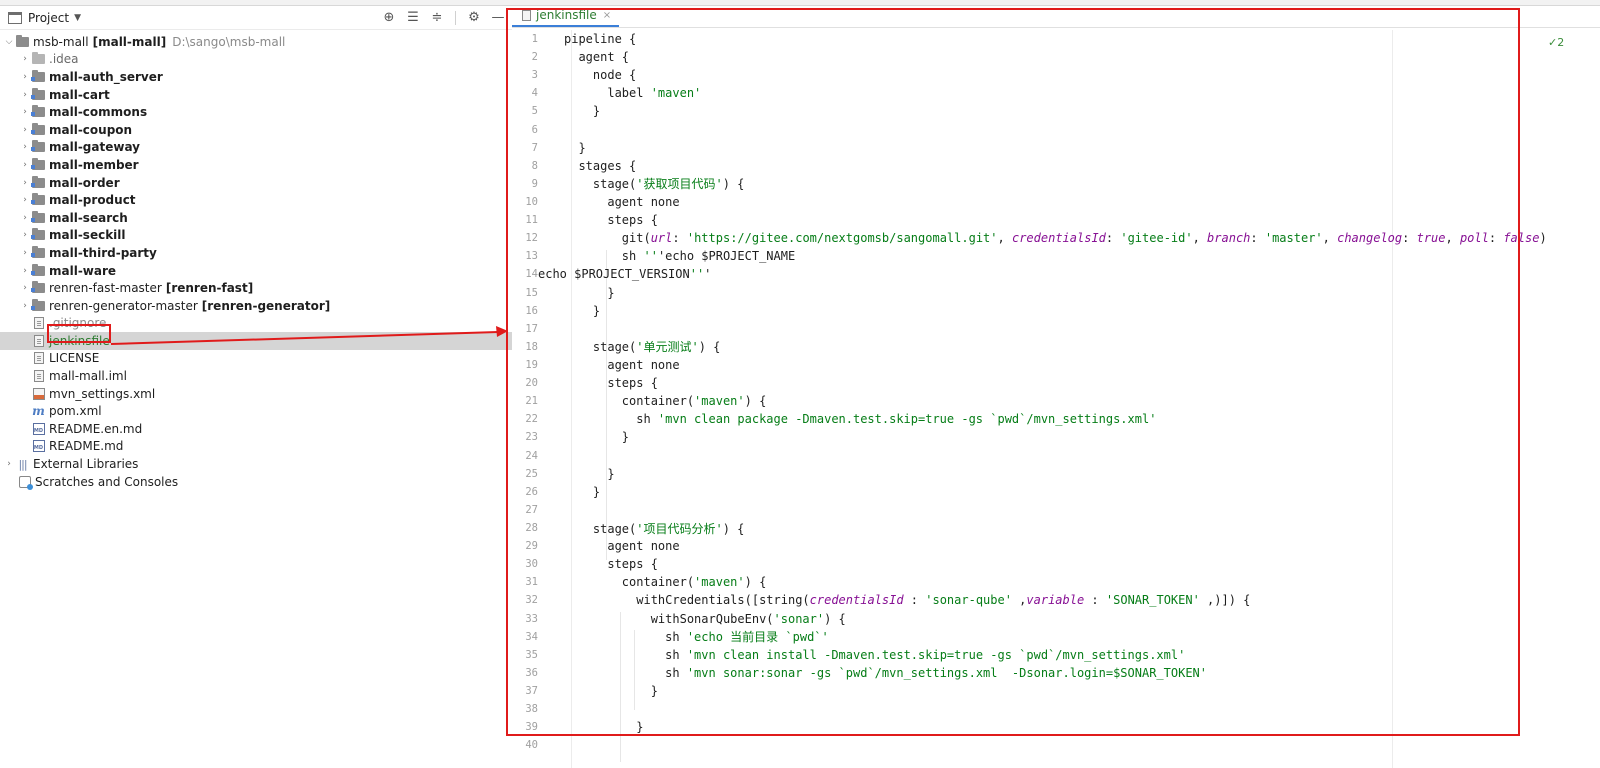 The width and height of the screenshot is (1600, 768). Describe the element at coordinates (1056, 365) in the screenshot. I see `code-line: 19 agent none` at that location.